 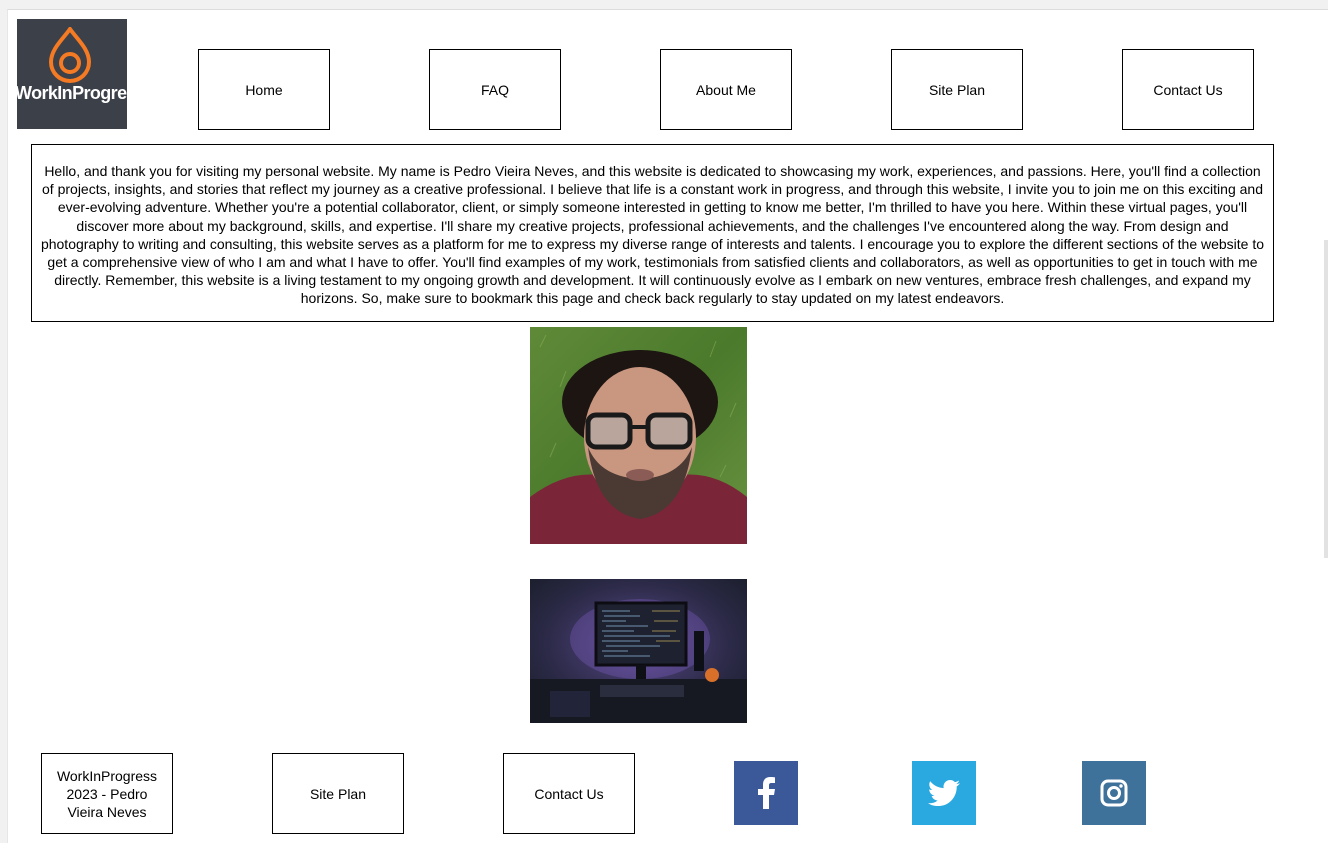 I want to click on footer-site-plan-button: Site Plan, so click(x=338, y=793).